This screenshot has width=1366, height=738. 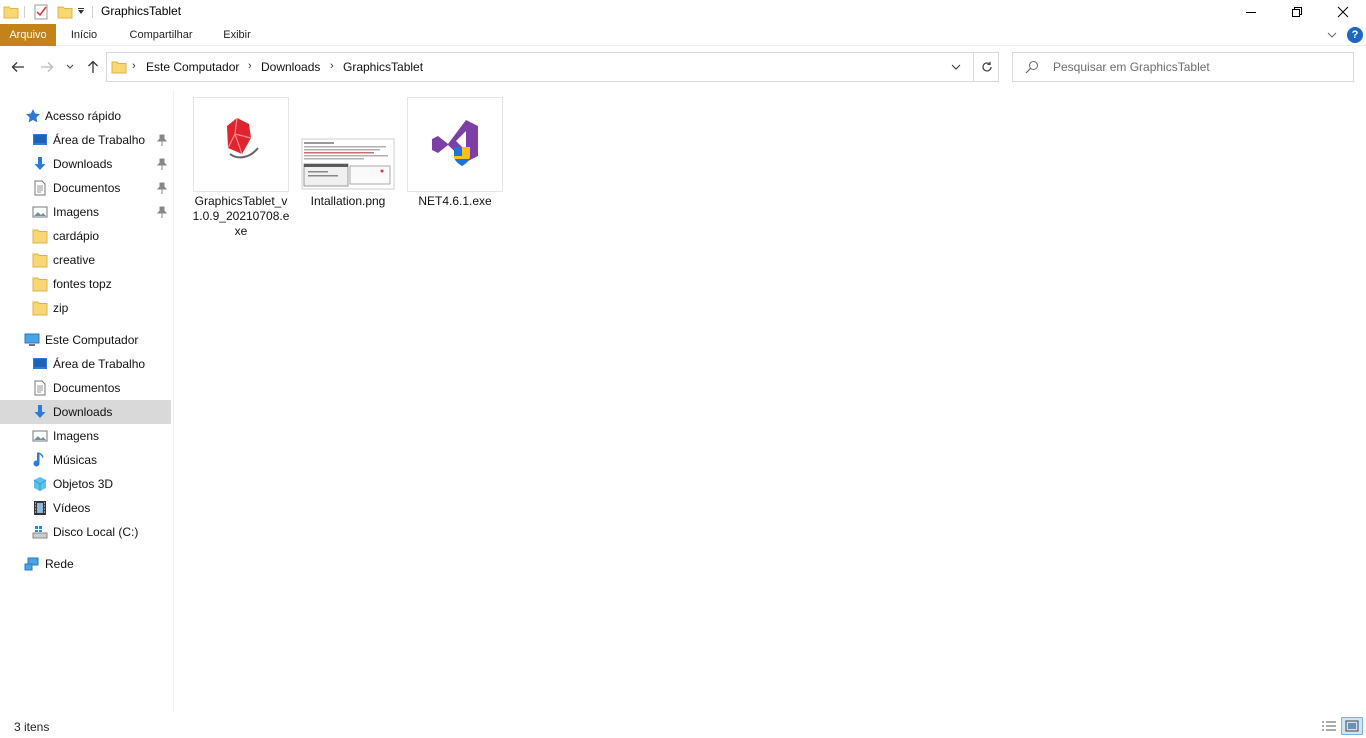 I want to click on nav-item-downloads: Downloads, so click(x=85, y=164).